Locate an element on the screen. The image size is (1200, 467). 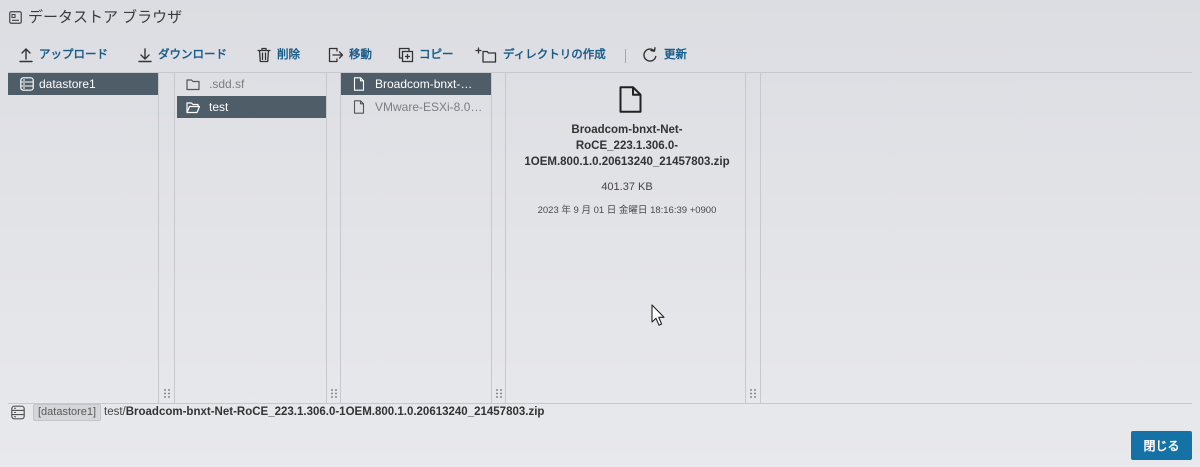
datastore-item: datastore1 is located at coordinates (83, 84).